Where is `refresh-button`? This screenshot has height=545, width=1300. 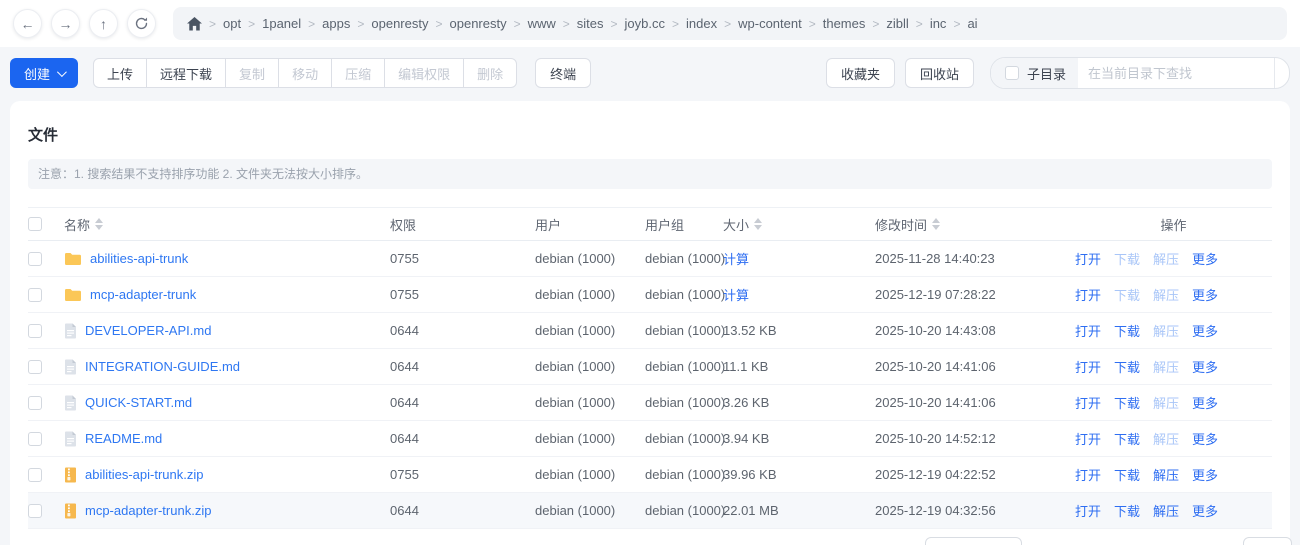 refresh-button is located at coordinates (141, 23).